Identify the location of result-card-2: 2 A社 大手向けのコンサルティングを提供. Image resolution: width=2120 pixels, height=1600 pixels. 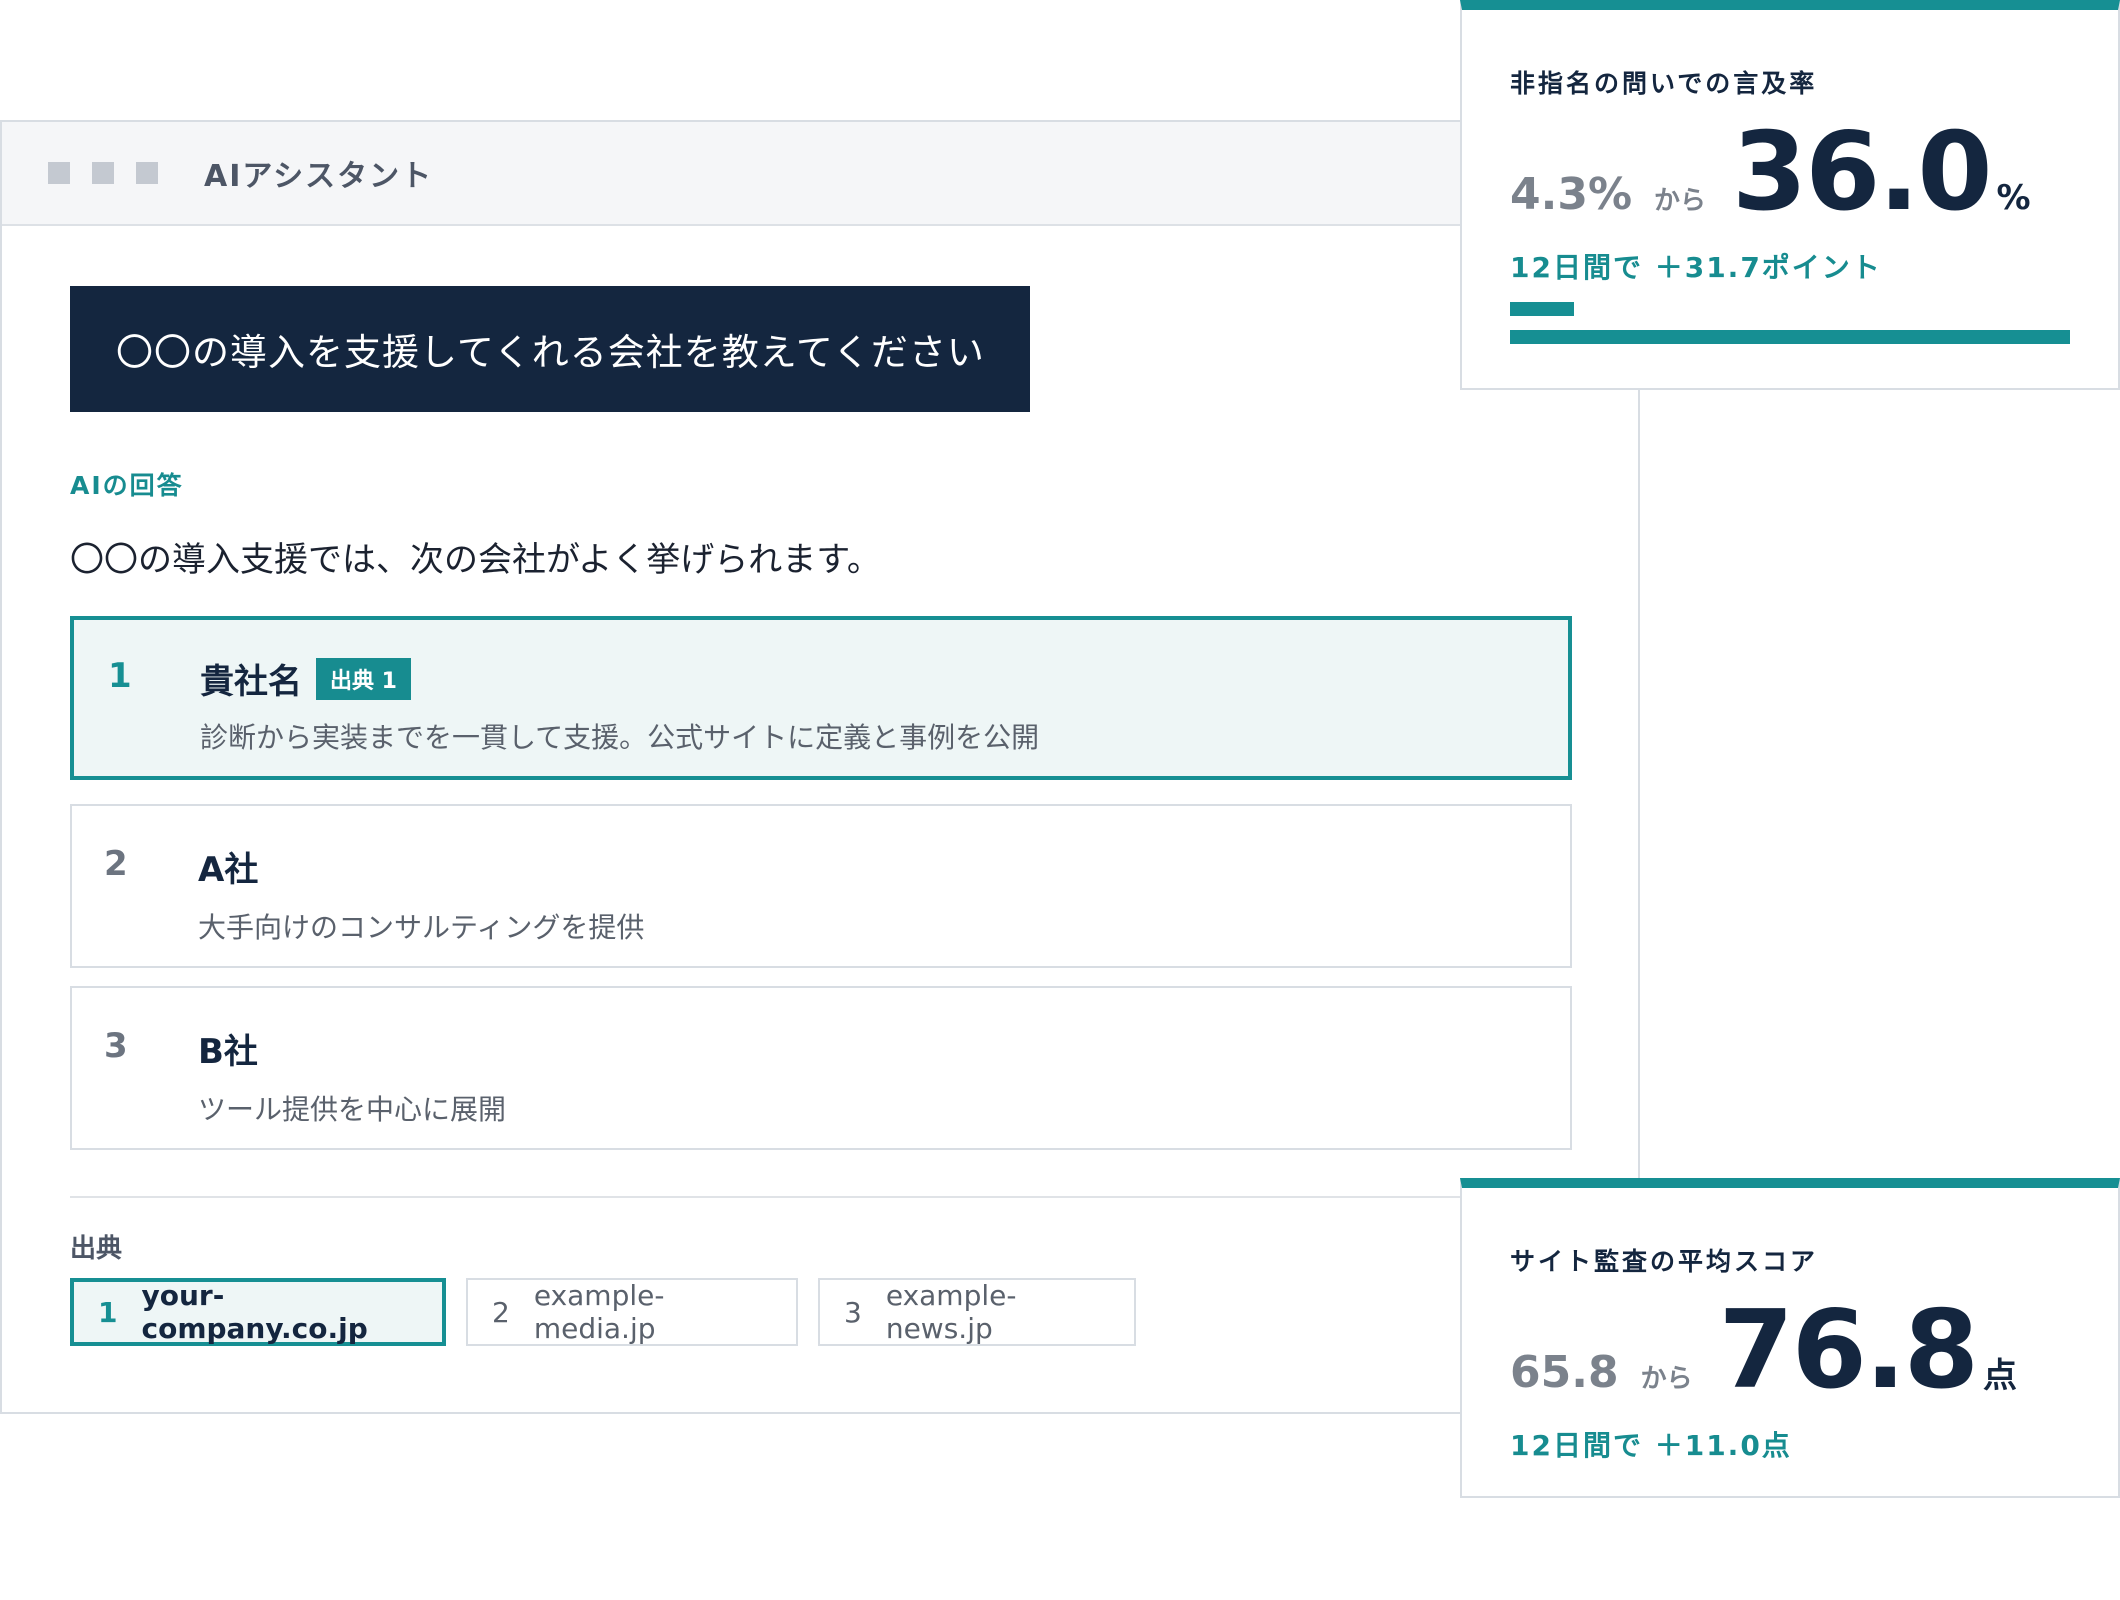
(821, 886).